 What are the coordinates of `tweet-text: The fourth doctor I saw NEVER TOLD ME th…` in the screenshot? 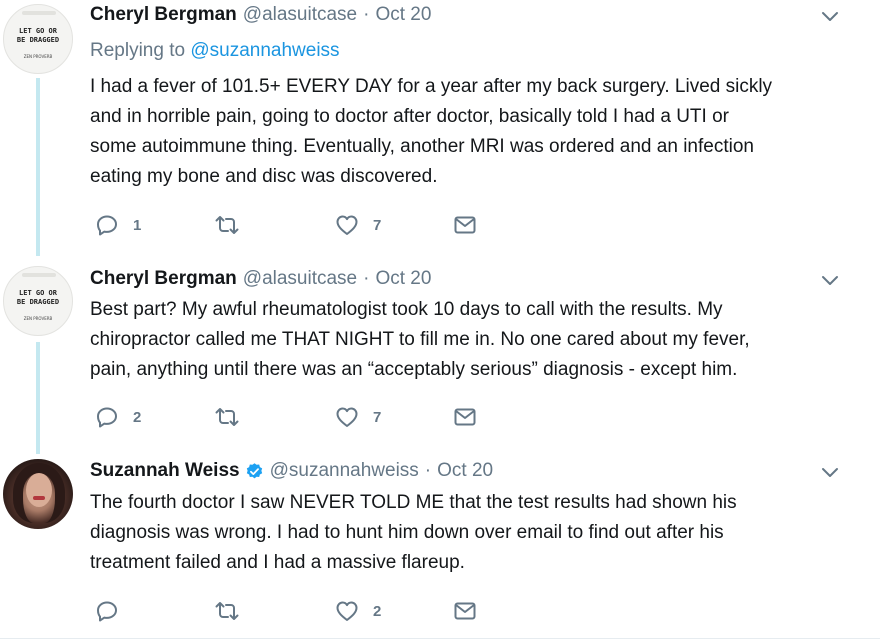 It's located at (470, 533).